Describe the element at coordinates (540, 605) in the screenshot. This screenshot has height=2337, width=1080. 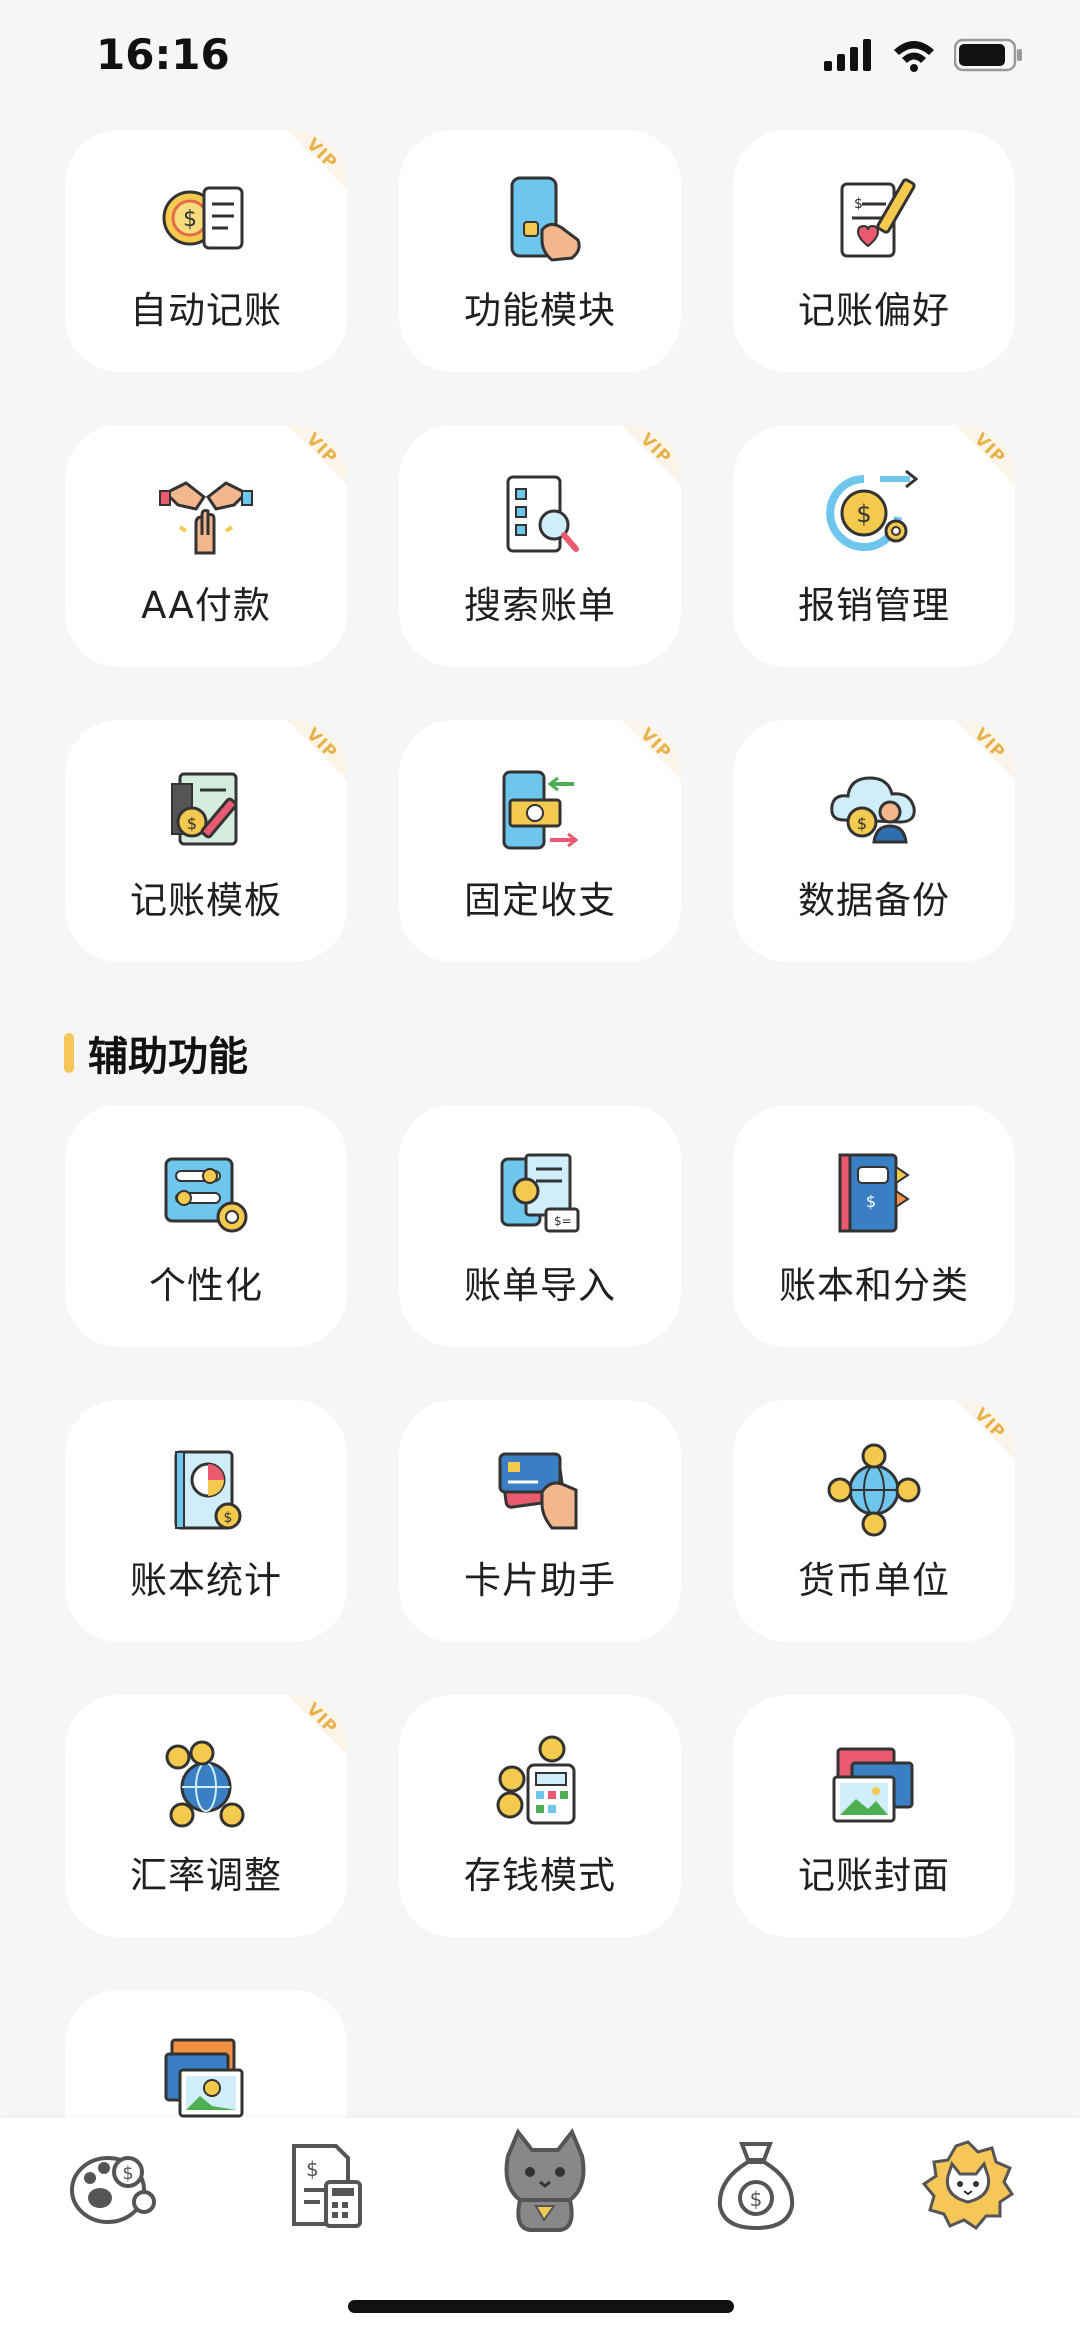
I see `feature-label: 搜索账单` at that location.